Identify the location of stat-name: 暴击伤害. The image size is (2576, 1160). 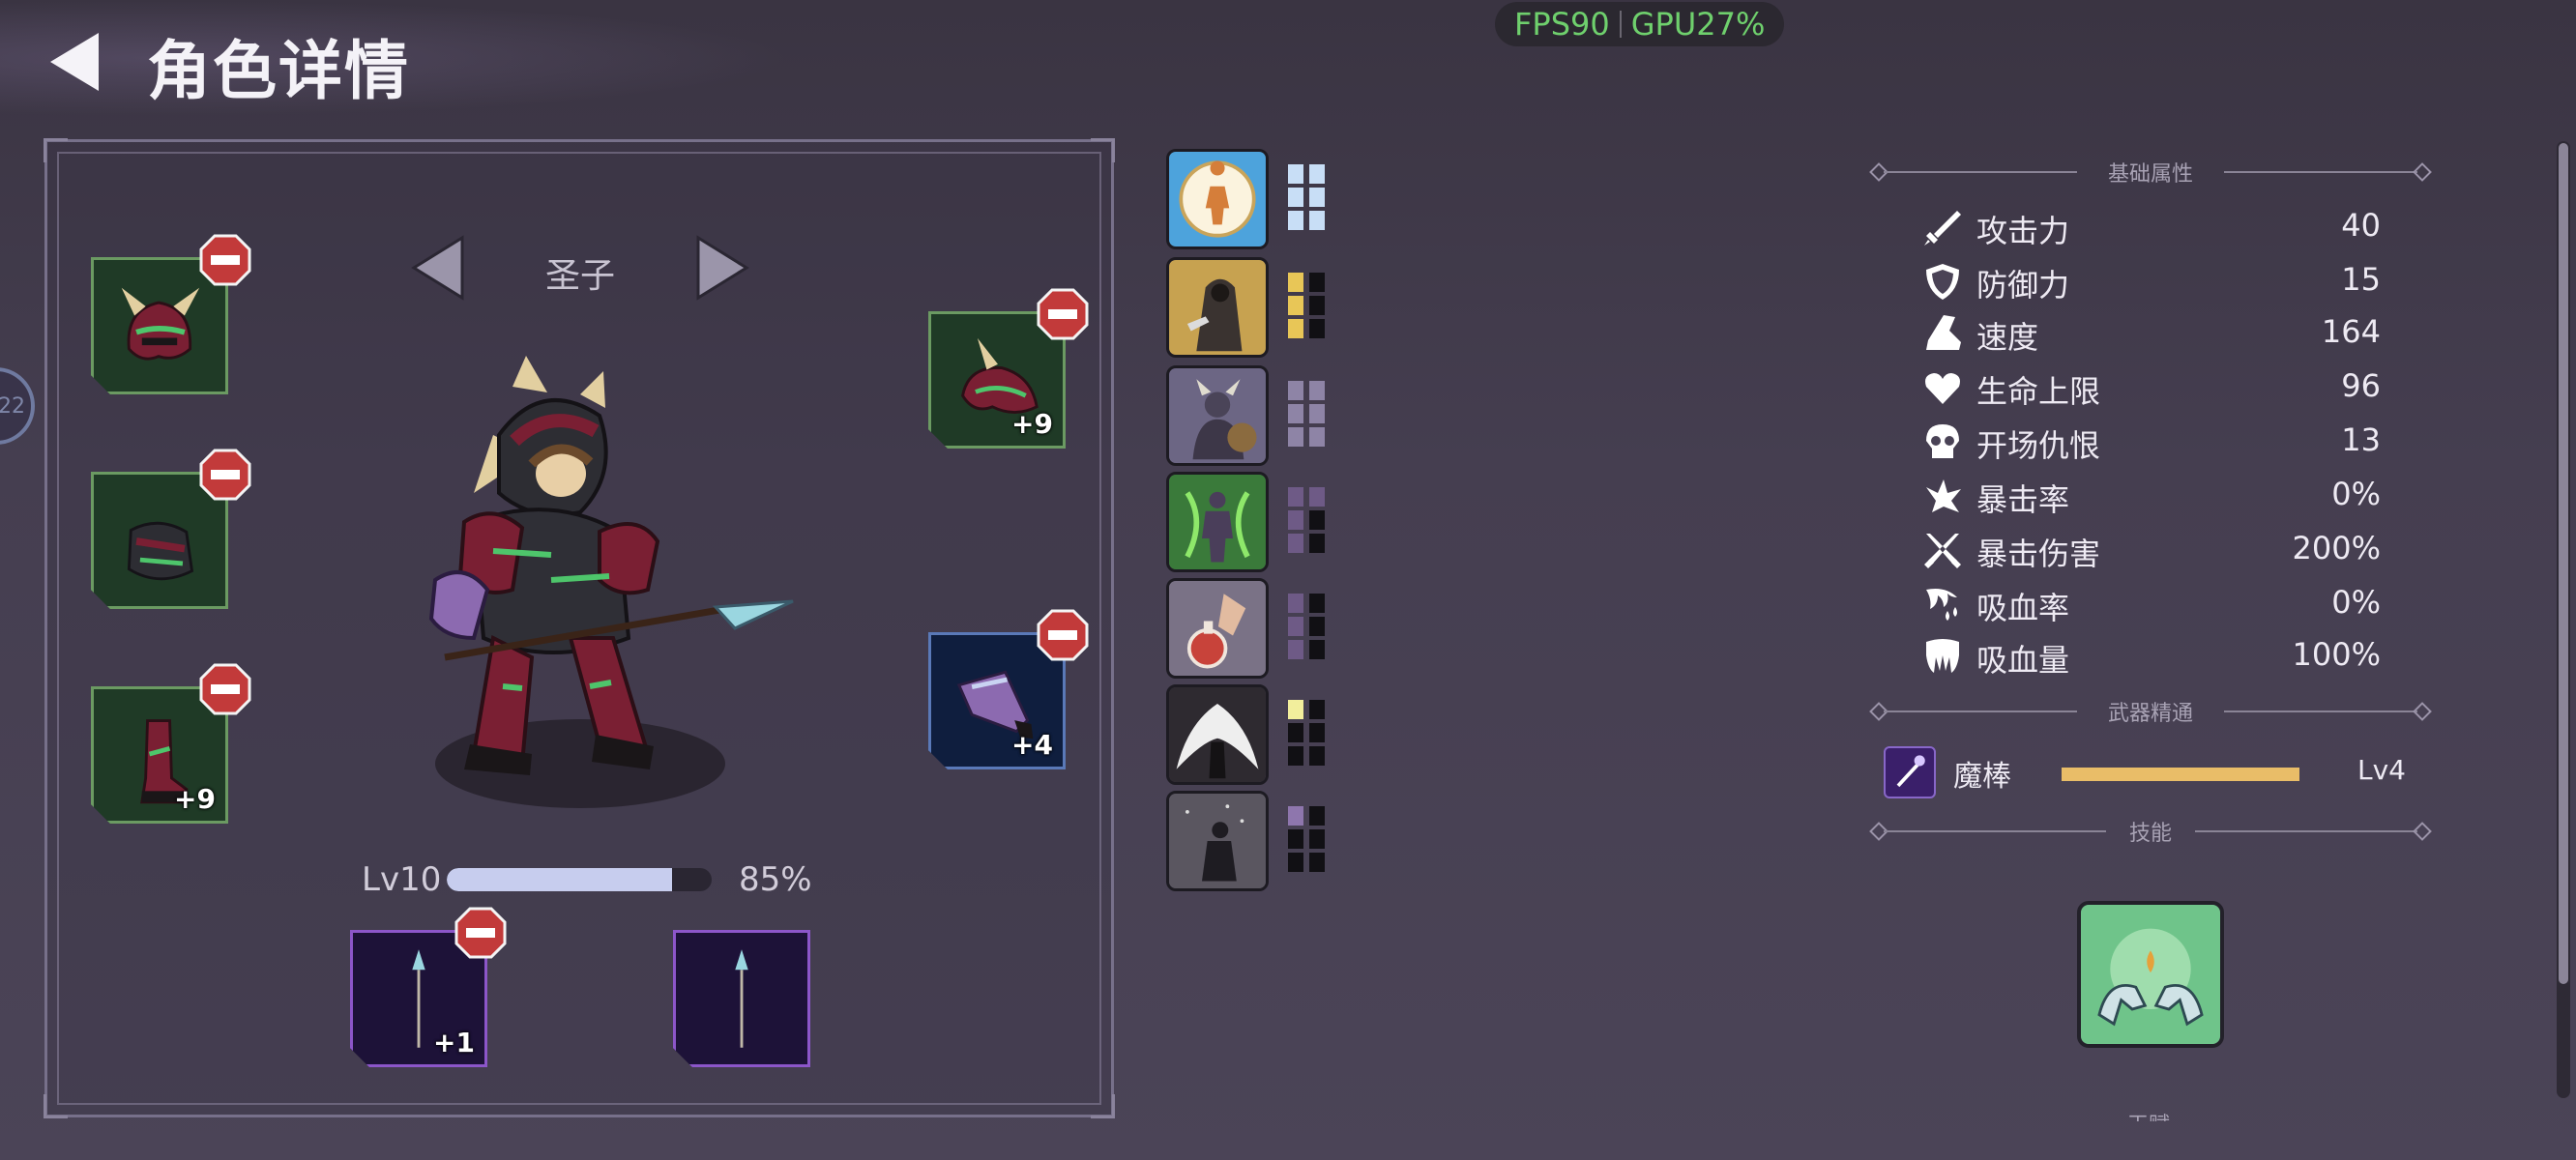
(2038, 554).